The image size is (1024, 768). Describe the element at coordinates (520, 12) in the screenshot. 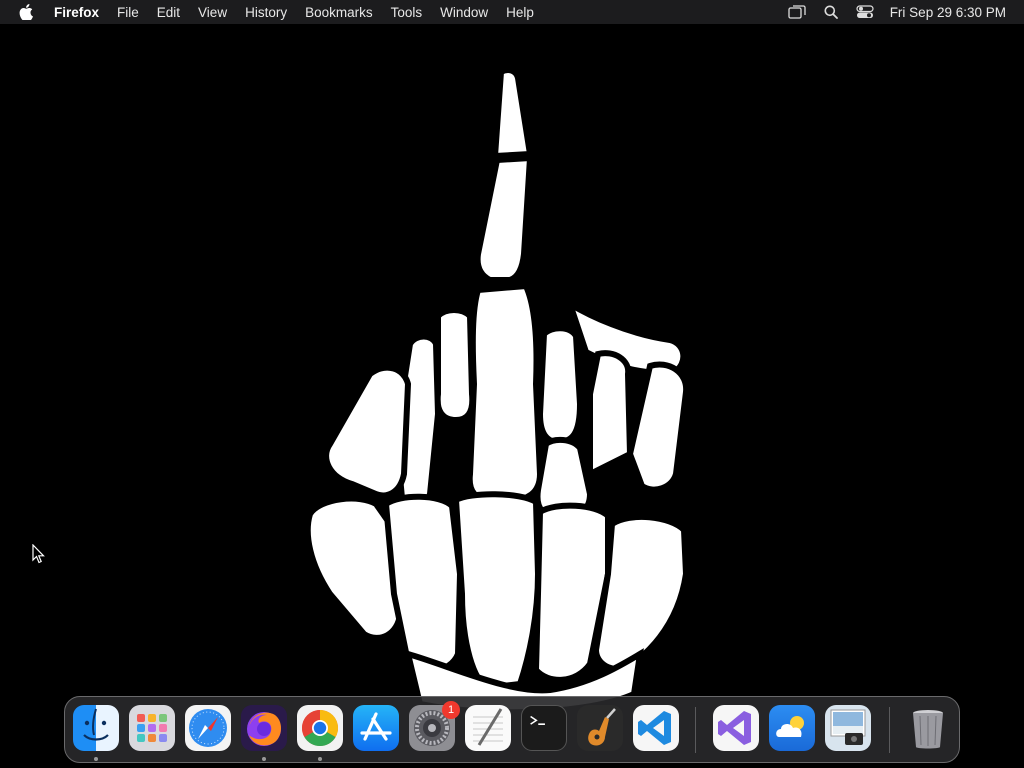

I see `menu-help: Help` at that location.